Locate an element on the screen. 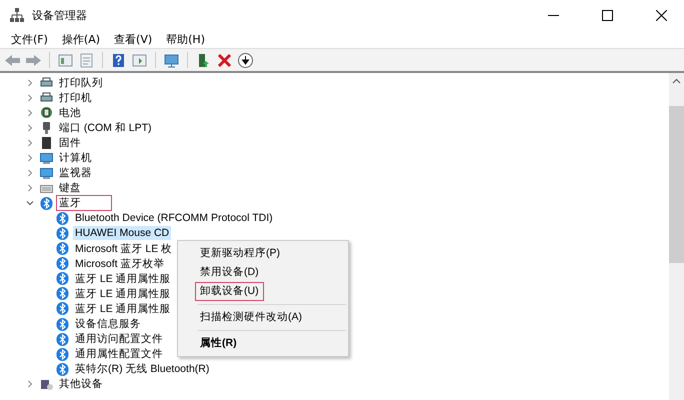 This screenshot has height=400, width=684. menu-item: 卸载设备(U) is located at coordinates (229, 291).